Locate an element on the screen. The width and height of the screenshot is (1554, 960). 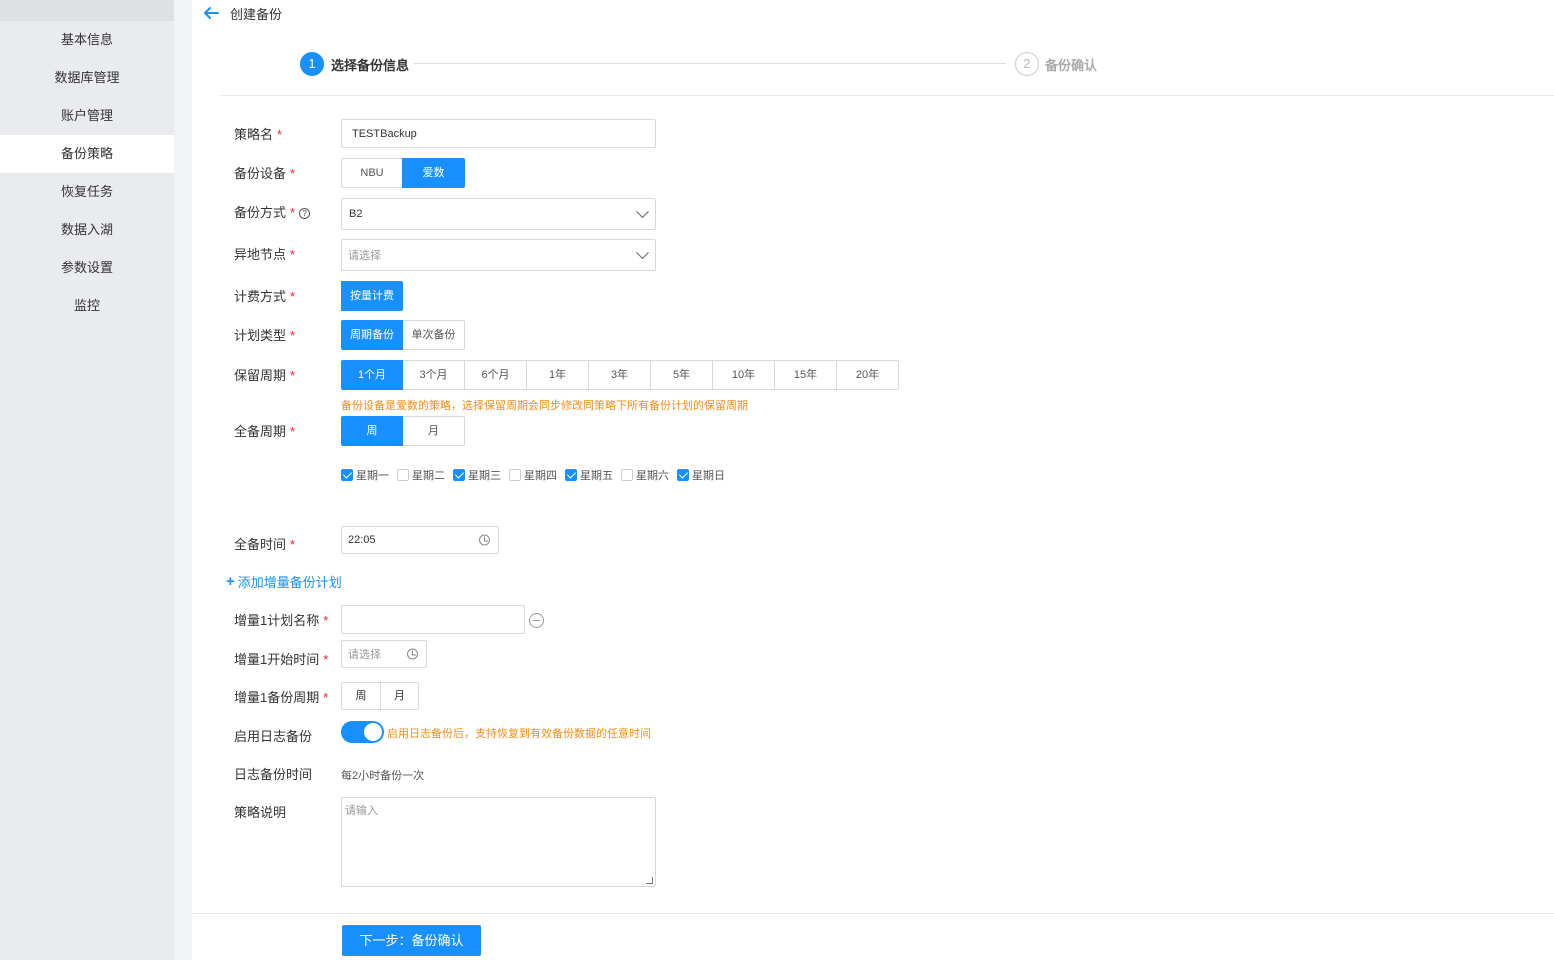
checkbox-friday: 星期五 is located at coordinates (589, 475).